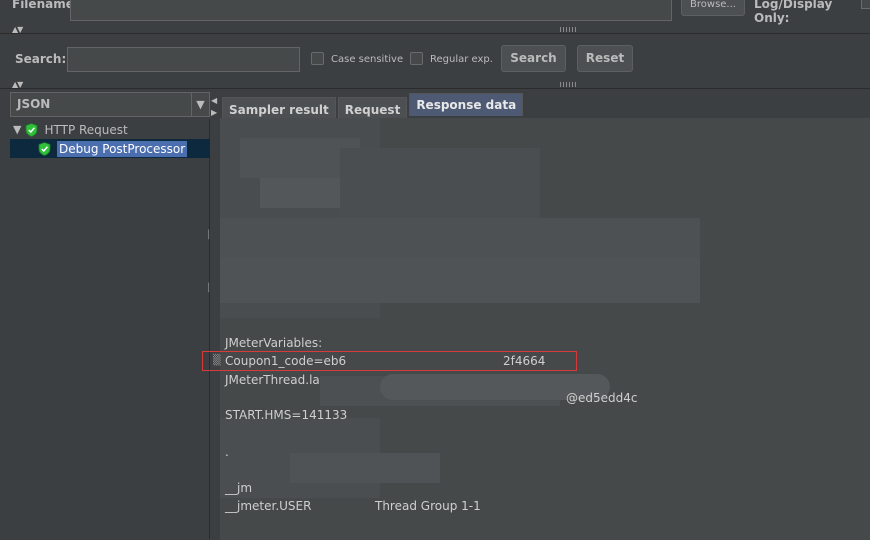 This screenshot has width=870, height=540. Describe the element at coordinates (272, 380) in the screenshot. I see `response-line: JMeterThread.la` at that location.